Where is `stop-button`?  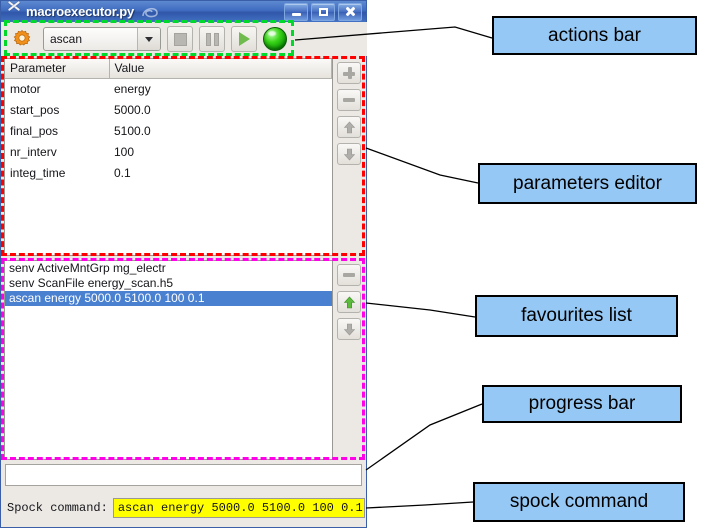 stop-button is located at coordinates (180, 39).